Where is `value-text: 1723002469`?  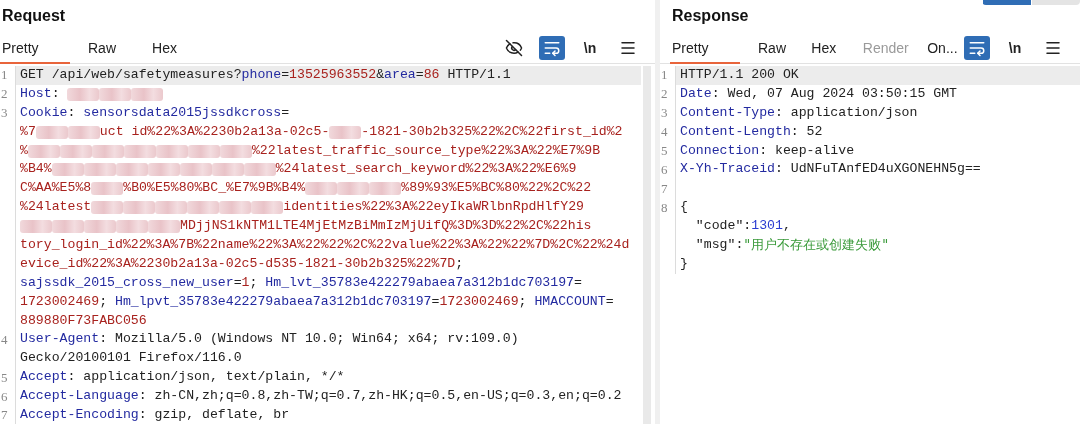 value-text: 1723002469 is located at coordinates (60, 301).